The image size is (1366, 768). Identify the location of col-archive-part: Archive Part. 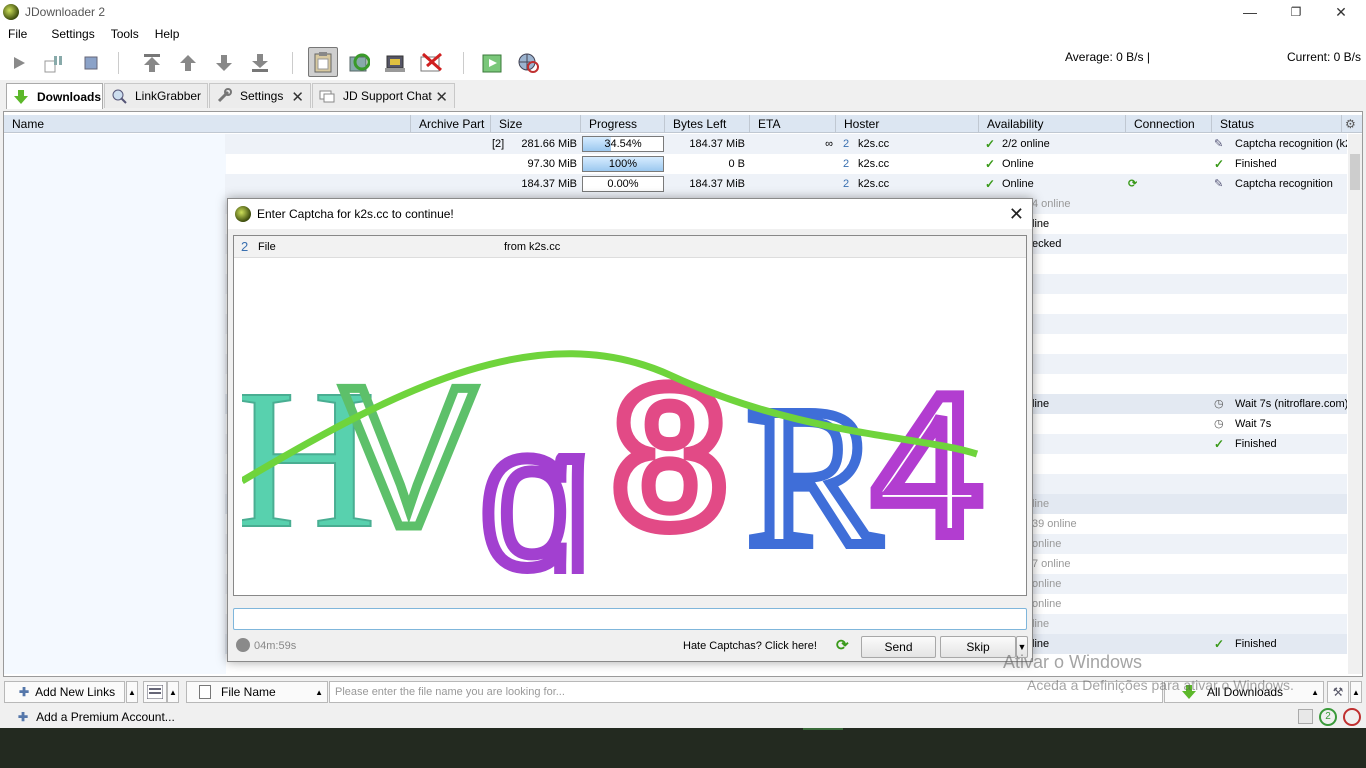
(451, 124).